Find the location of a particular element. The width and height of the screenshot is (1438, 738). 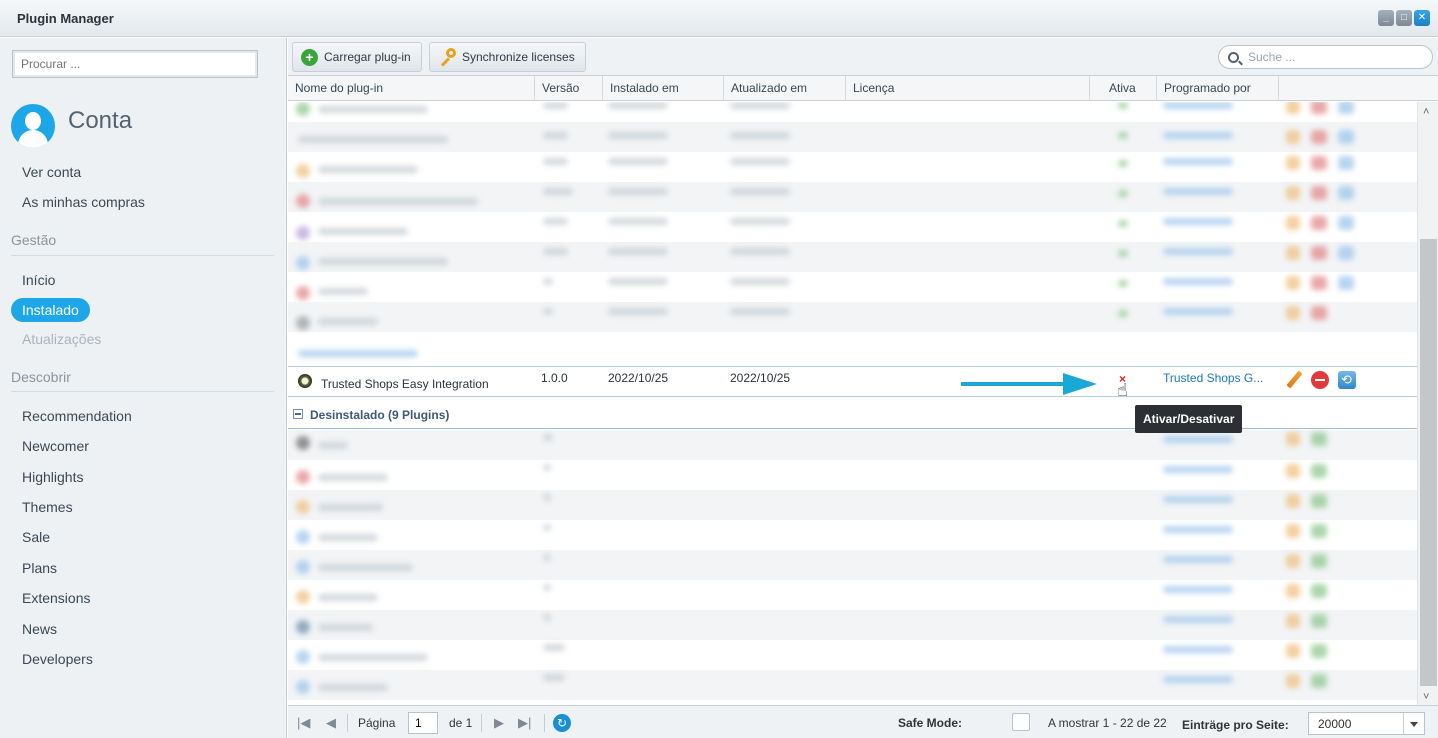

plugin-icon is located at coordinates (305, 381).